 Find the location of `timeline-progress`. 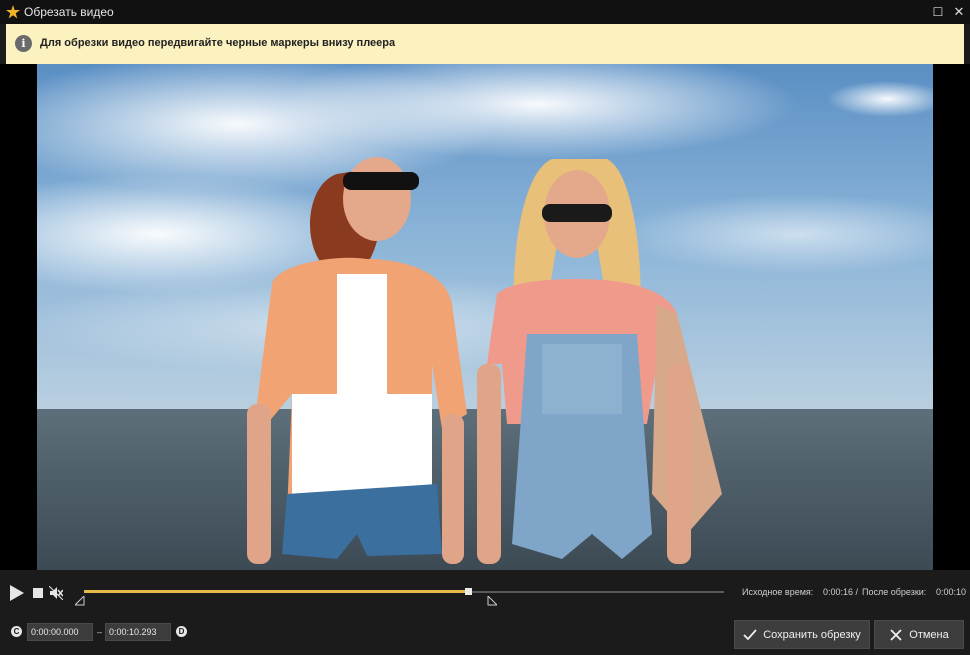

timeline-progress is located at coordinates (276, 591).